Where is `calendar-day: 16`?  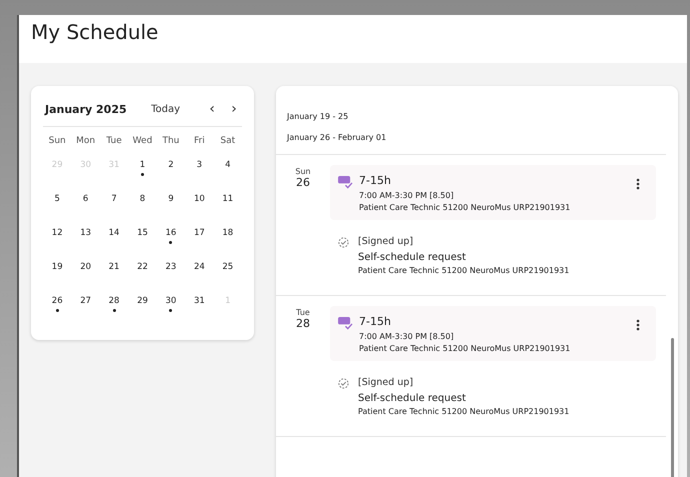
calendar-day: 16 is located at coordinates (171, 233).